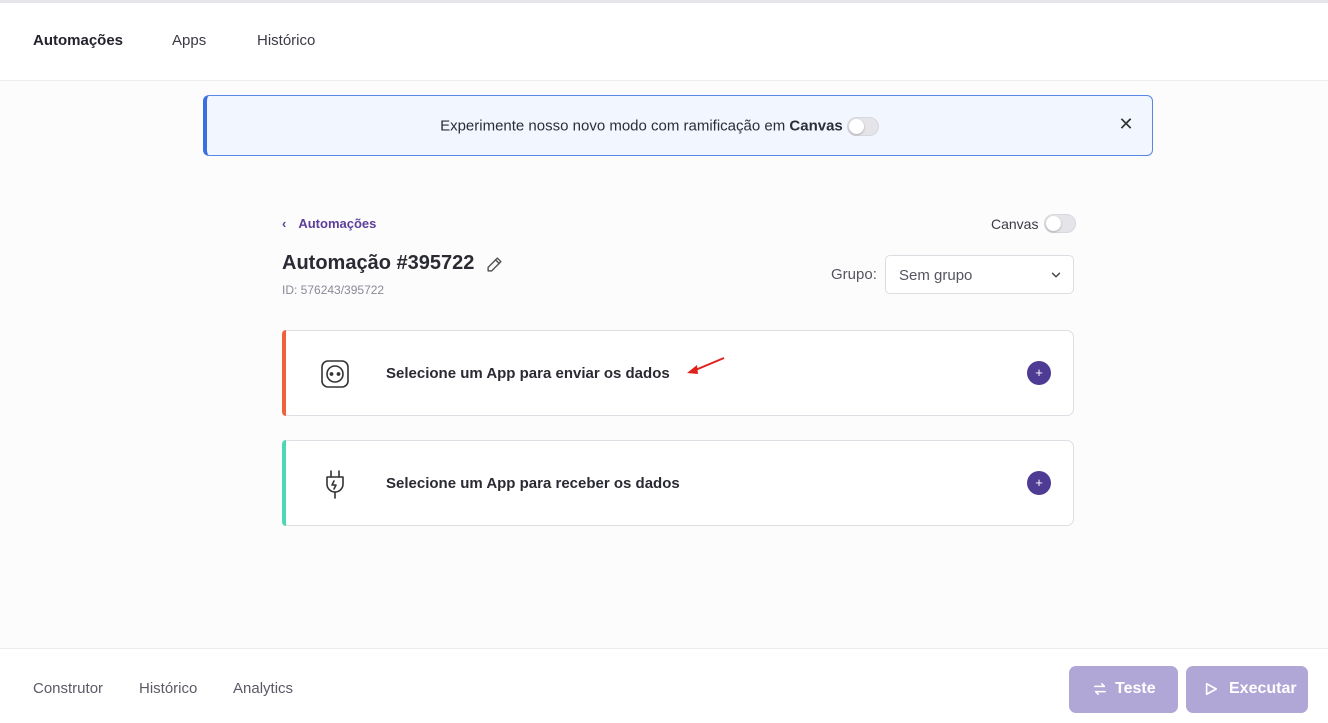 This screenshot has width=1328, height=723. I want to click on banner-canvas-toggle, so click(862, 126).